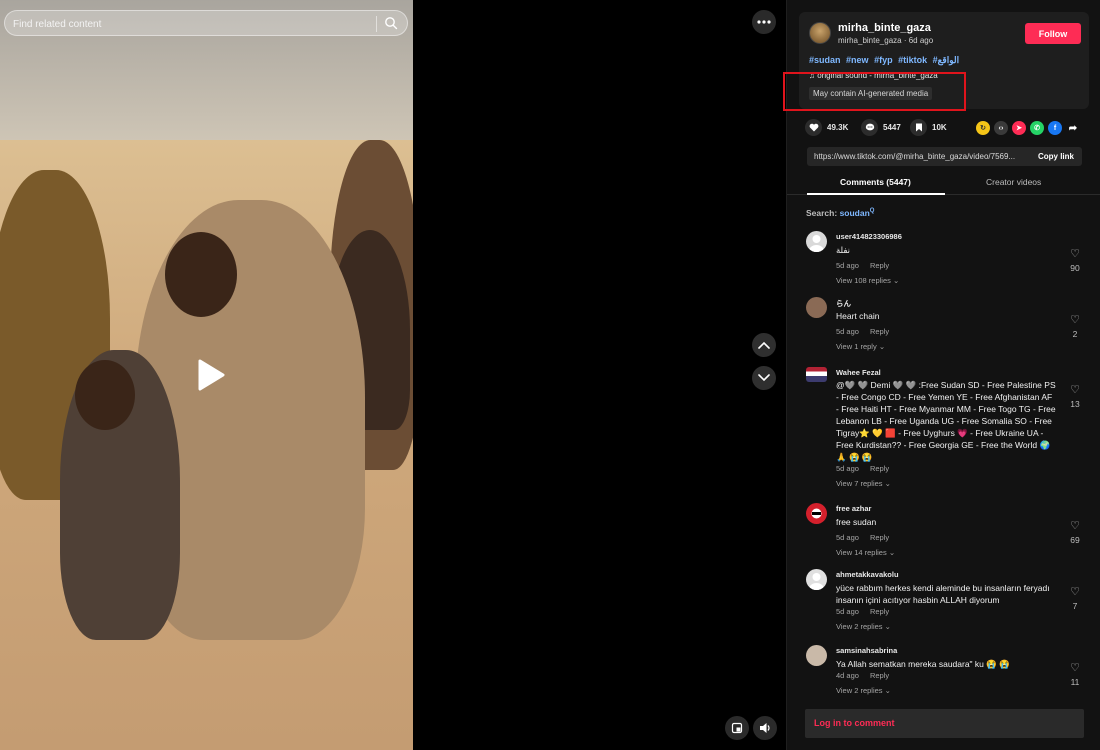 This screenshot has height=750, width=1100. I want to click on view-replies-button: View 7 replies ⌄, so click(863, 483).